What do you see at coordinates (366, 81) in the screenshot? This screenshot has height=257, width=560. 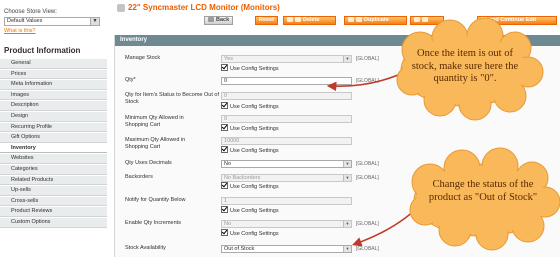 I see `annotation-arrow-qty` at bounding box center [366, 81].